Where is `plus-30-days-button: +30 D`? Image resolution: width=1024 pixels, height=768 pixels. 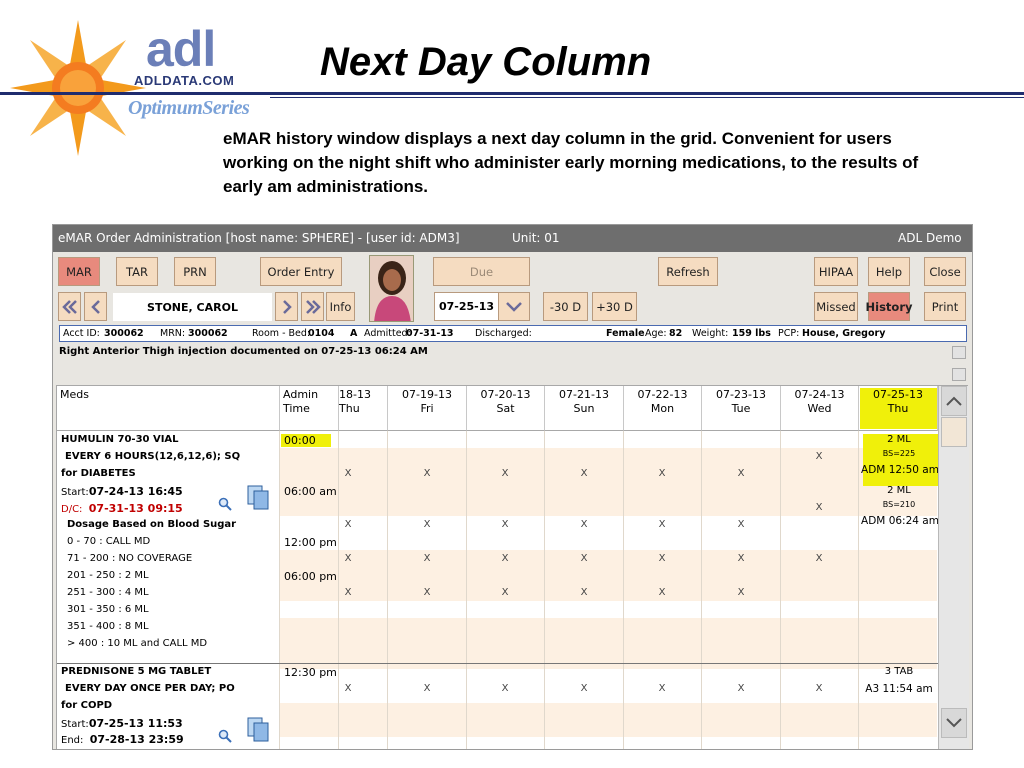
plus-30-days-button: +30 D is located at coordinates (614, 306).